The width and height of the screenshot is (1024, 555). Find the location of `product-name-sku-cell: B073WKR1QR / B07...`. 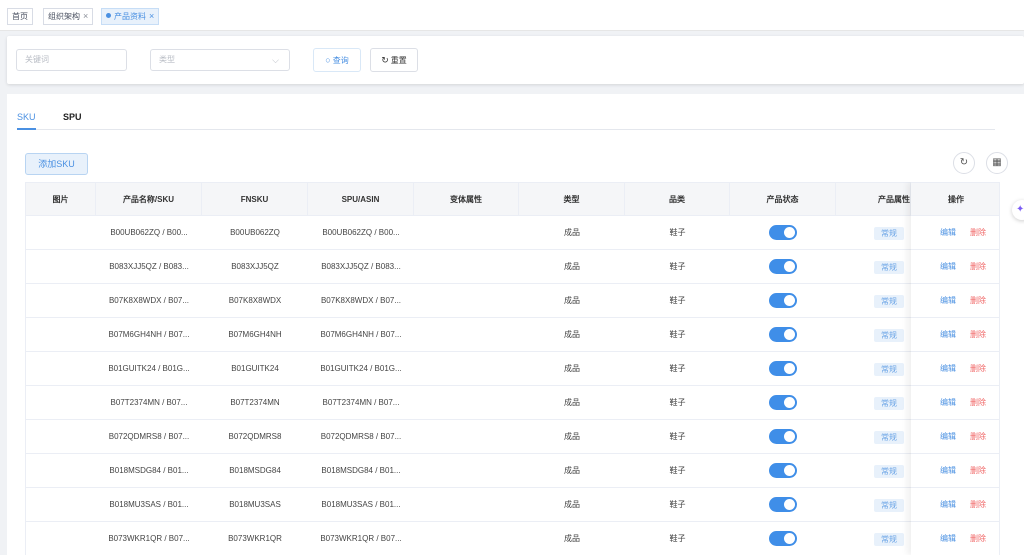

product-name-sku-cell: B073WKR1QR / B07... is located at coordinates (149, 538).